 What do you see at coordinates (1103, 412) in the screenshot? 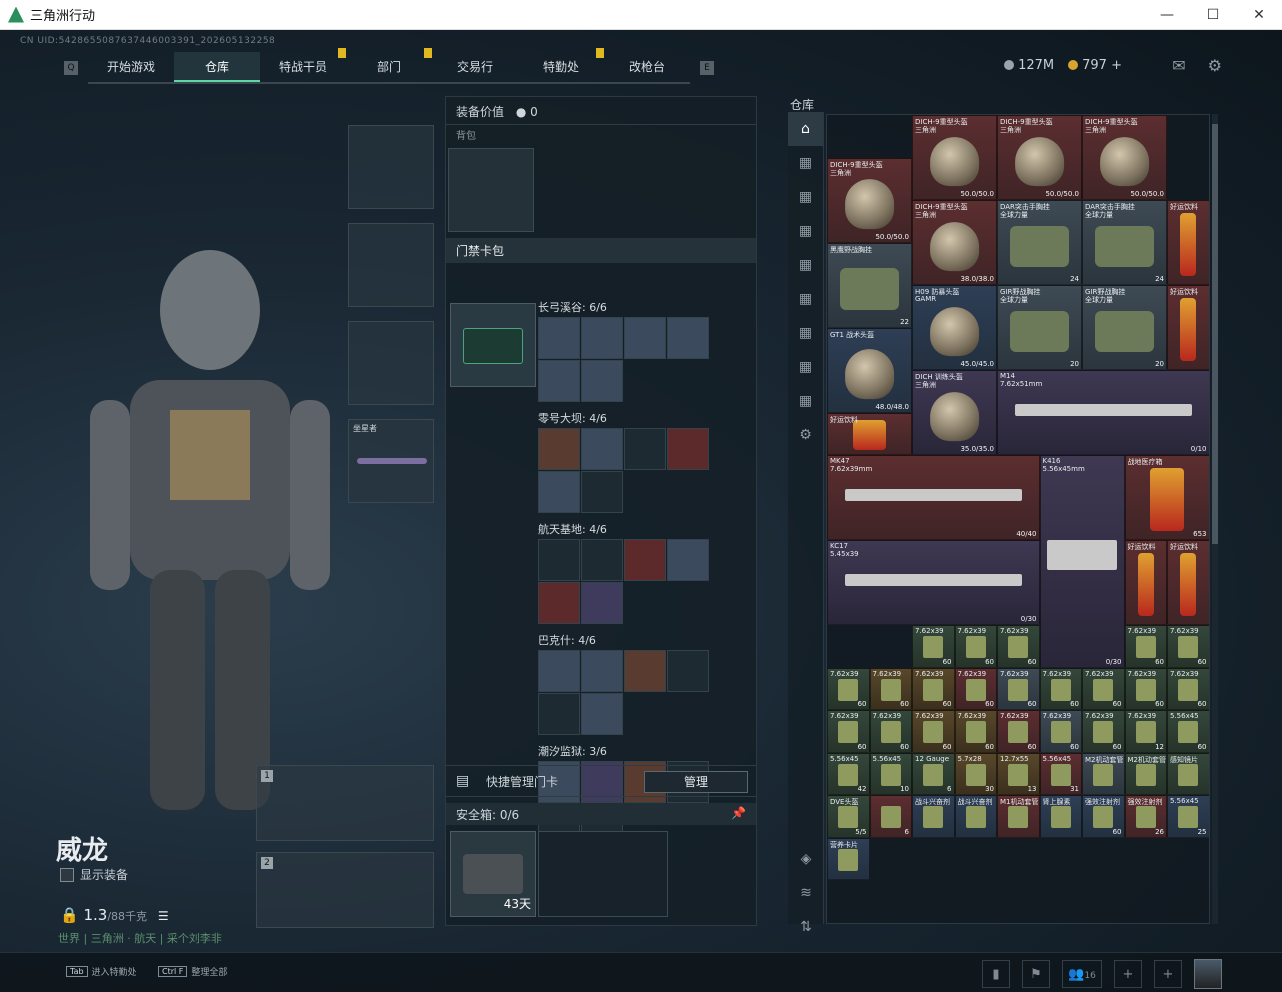
I see `warehouse-item: M14 7.62x51mm 0/10` at bounding box center [1103, 412].